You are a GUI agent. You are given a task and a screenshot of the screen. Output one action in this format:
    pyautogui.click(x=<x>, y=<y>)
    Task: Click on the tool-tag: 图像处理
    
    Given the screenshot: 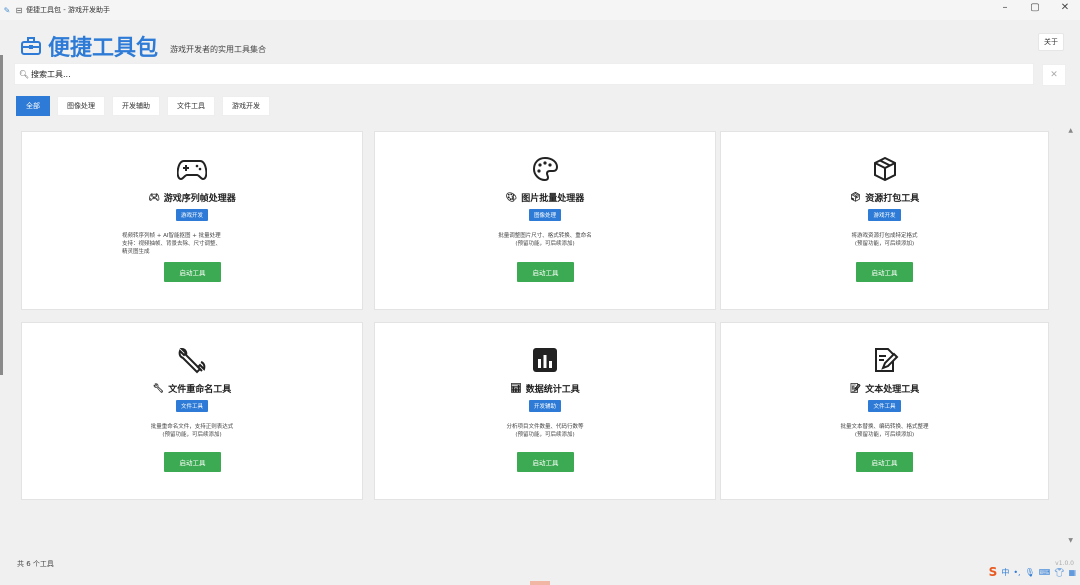 What is the action you would take?
    pyautogui.click(x=544, y=215)
    